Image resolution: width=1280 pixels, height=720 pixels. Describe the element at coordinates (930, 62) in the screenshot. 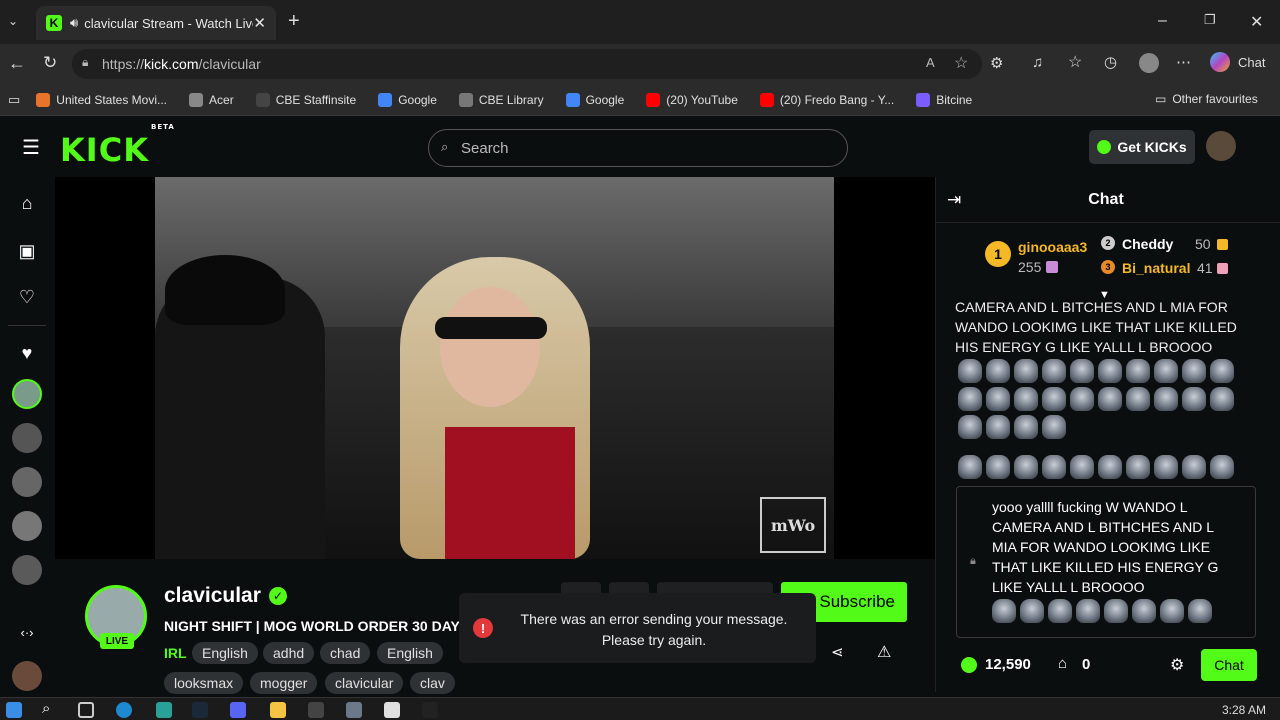

I see `read-aloud-icon: A` at that location.